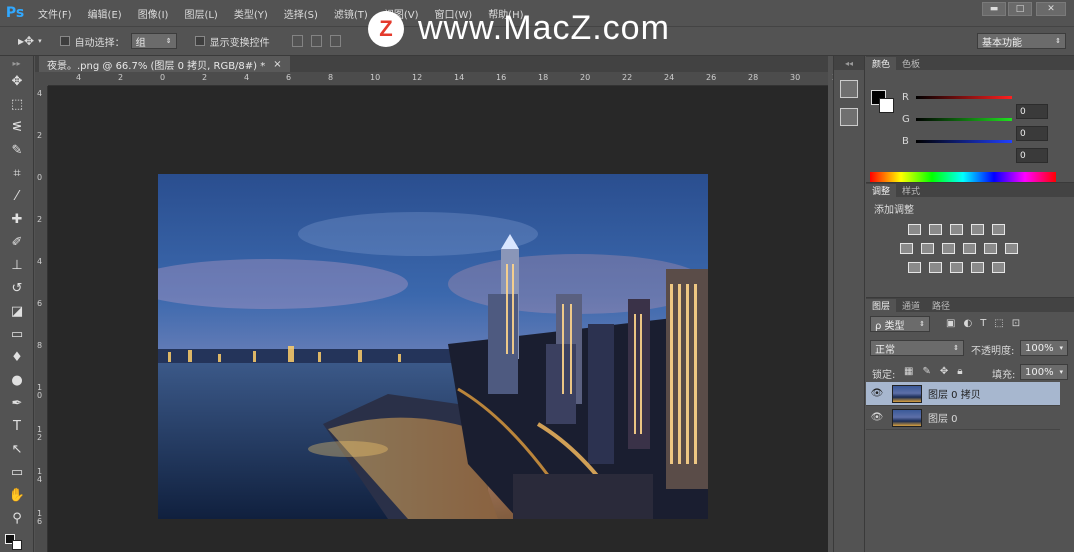 The height and width of the screenshot is (552, 1074). Describe the element at coordinates (886, 105) in the screenshot. I see `background-color` at that location.